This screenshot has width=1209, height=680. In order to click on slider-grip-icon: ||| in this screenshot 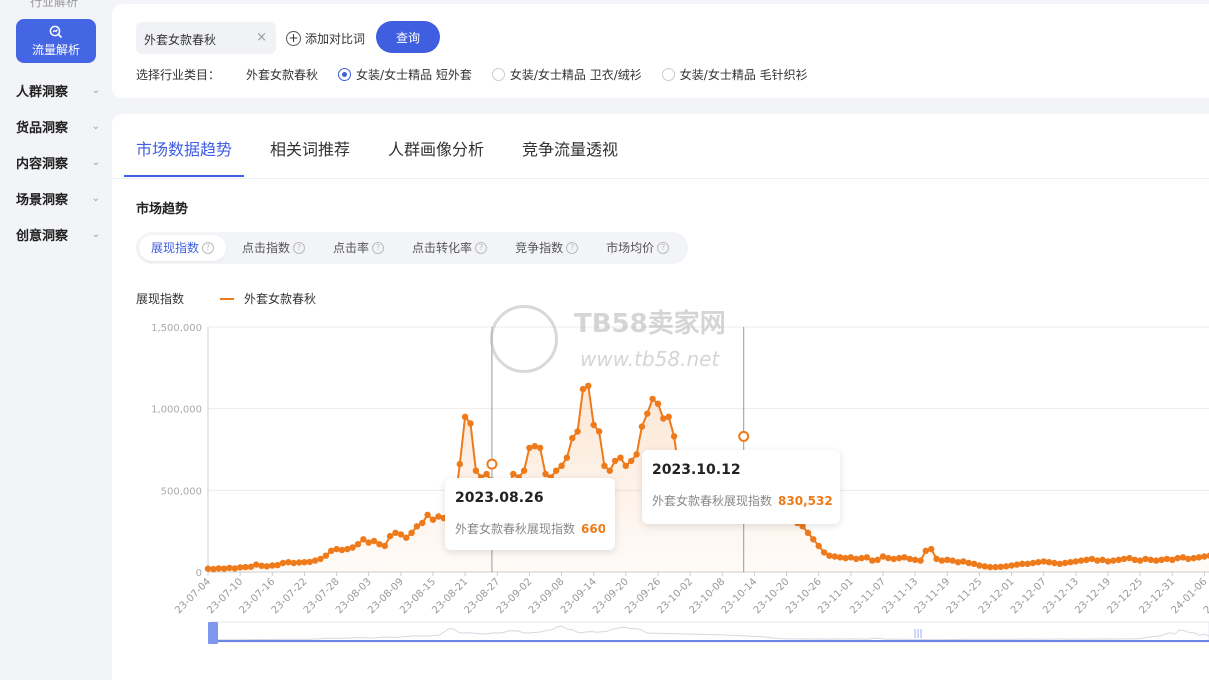, I will do `click(917, 634)`.